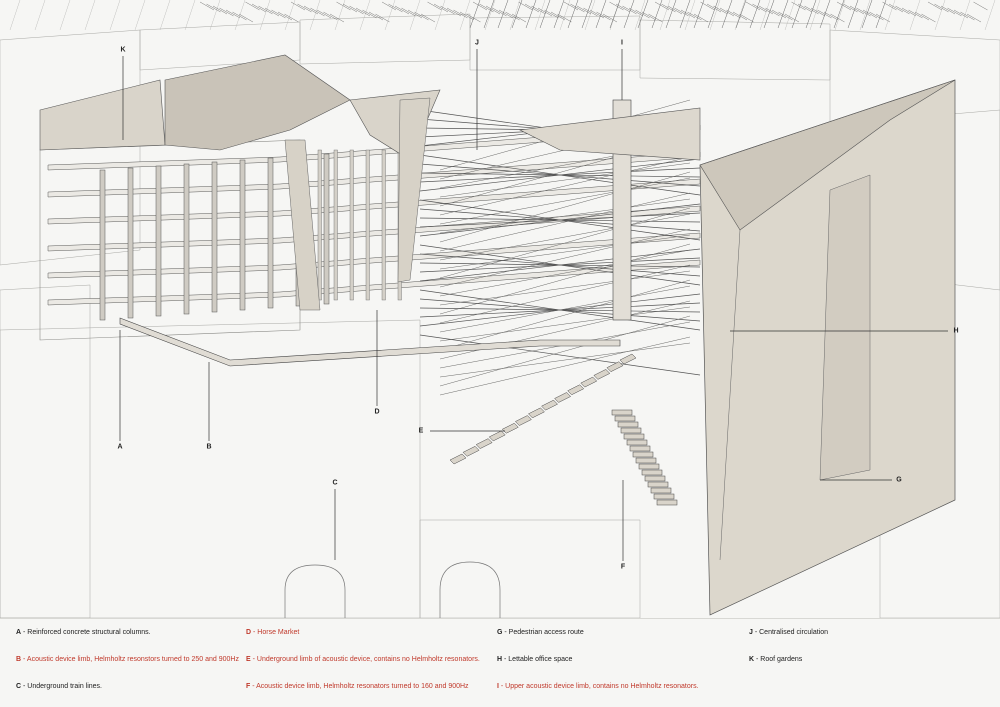 The width and height of the screenshot is (1000, 707). Describe the element at coordinates (374, 282) in the screenshot. I see `floor-slab` at that location.